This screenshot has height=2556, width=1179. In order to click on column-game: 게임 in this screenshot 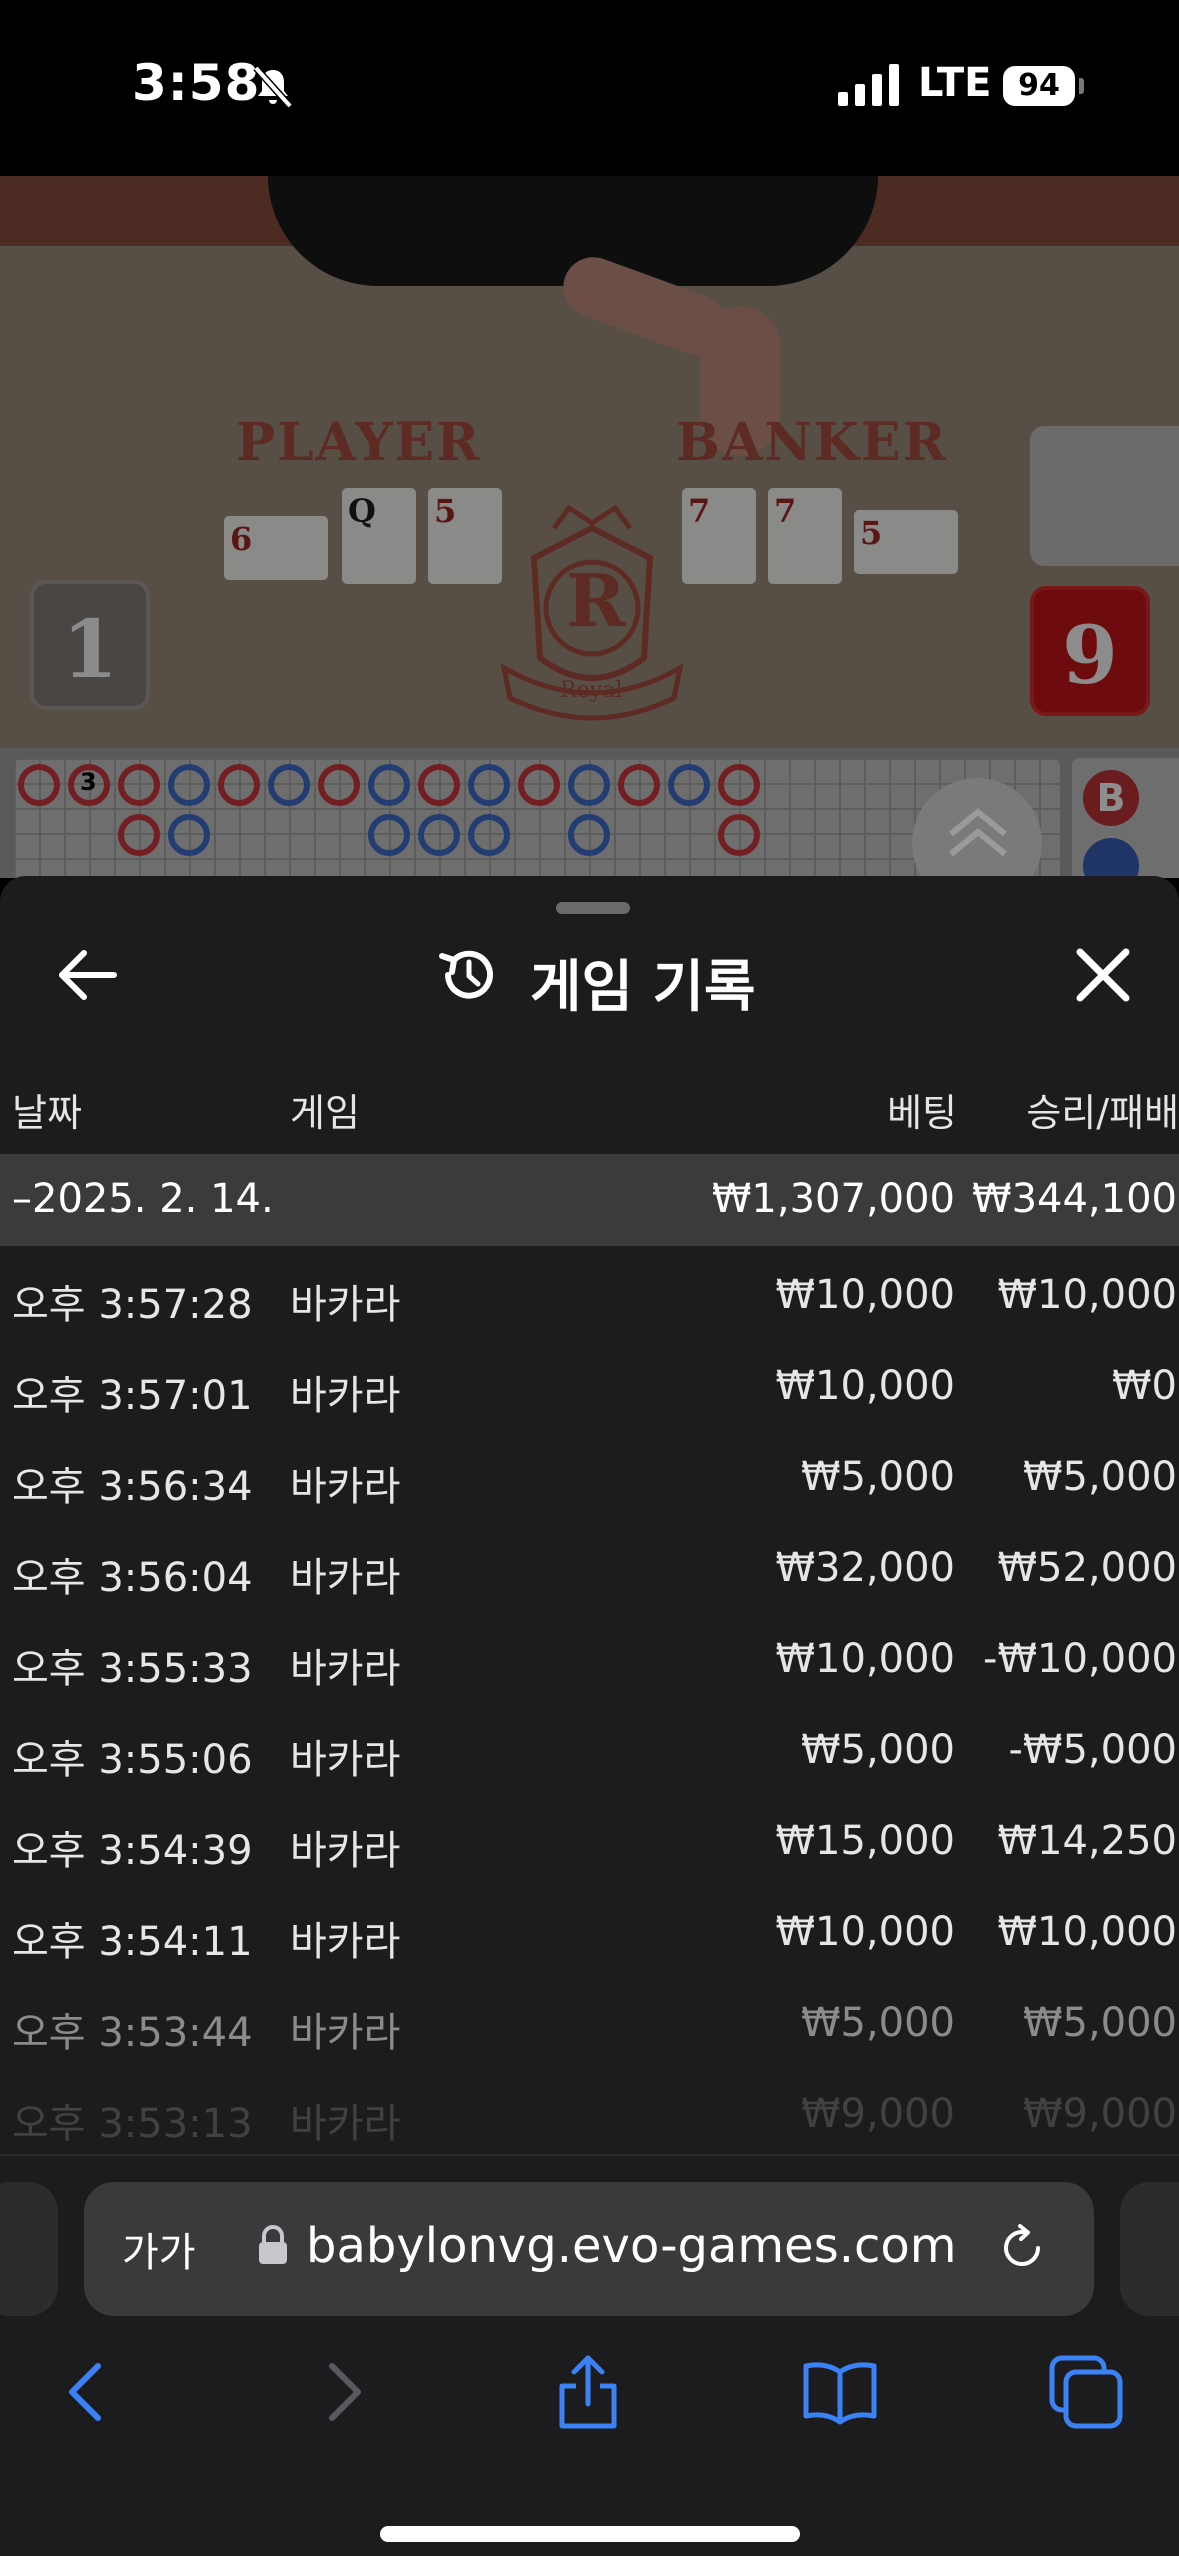, I will do `click(325, 1113)`.